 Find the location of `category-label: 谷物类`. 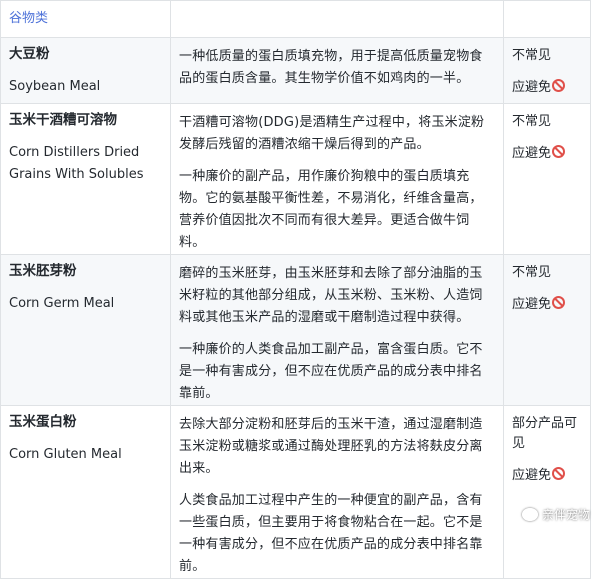

category-label: 谷物类 is located at coordinates (29, 18).